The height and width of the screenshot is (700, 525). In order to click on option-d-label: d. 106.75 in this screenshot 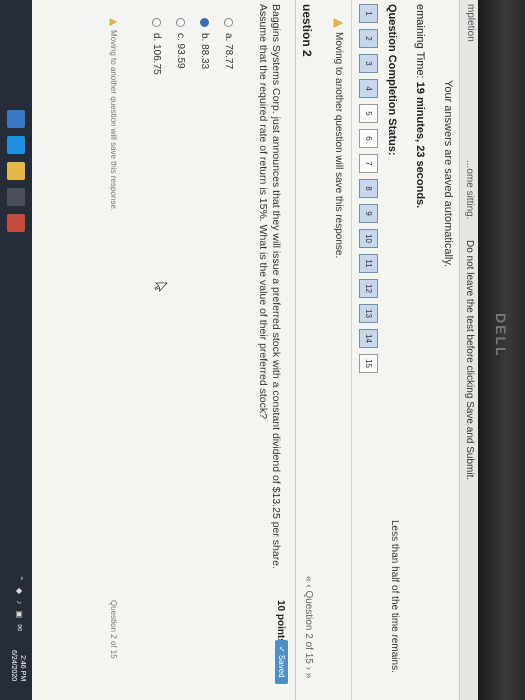, I will do `click(156, 54)`.